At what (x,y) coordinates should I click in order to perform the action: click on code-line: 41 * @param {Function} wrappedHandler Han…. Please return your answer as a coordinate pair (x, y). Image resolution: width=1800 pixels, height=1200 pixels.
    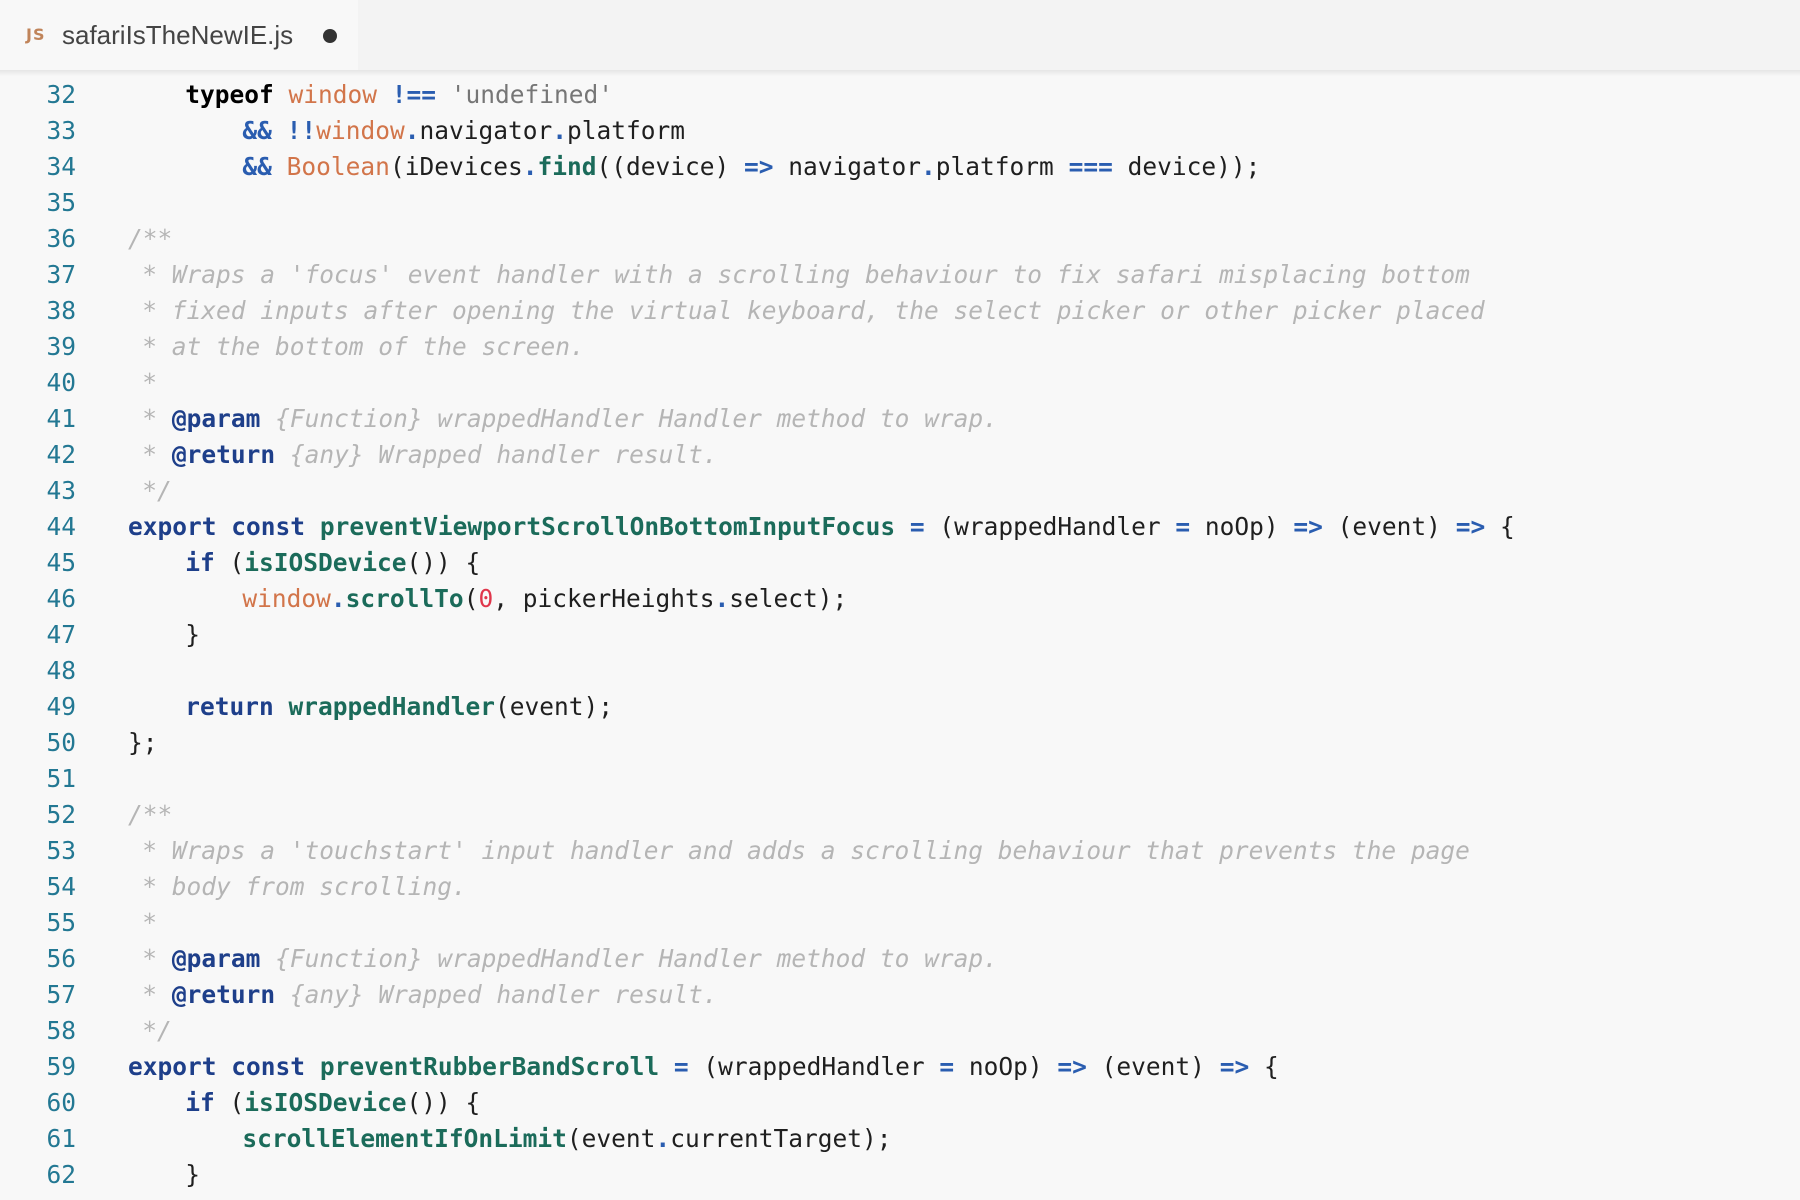
    Looking at the image, I should click on (900, 419).